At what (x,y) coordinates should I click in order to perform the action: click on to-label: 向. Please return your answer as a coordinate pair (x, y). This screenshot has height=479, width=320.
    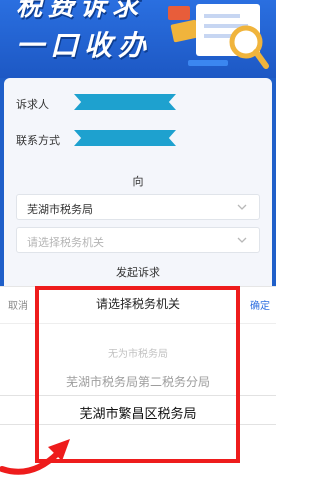
    Looking at the image, I should click on (138, 181).